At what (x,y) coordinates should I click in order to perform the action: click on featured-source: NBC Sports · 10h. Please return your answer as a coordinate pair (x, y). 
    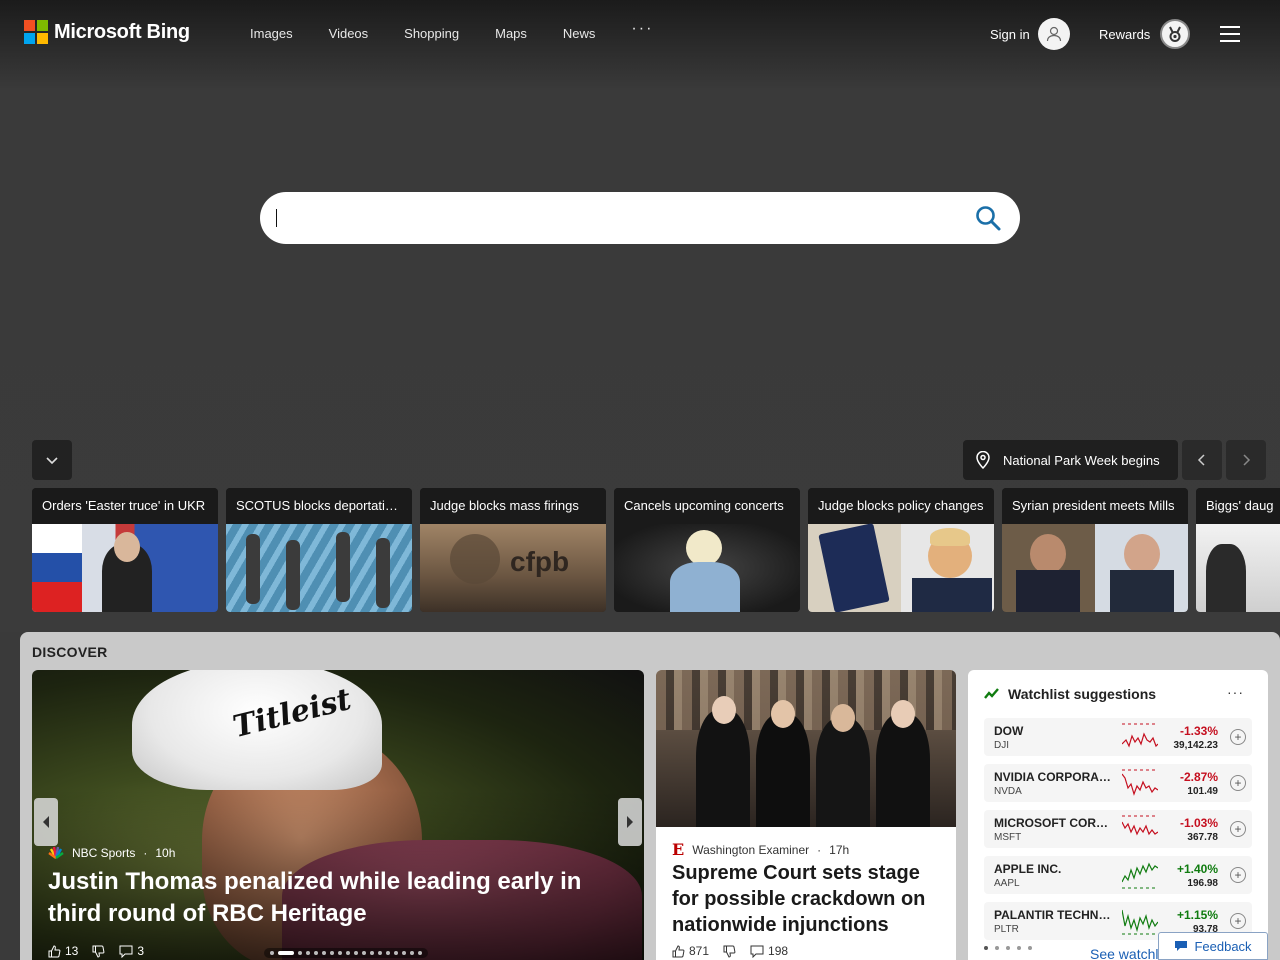
    Looking at the image, I should click on (111, 853).